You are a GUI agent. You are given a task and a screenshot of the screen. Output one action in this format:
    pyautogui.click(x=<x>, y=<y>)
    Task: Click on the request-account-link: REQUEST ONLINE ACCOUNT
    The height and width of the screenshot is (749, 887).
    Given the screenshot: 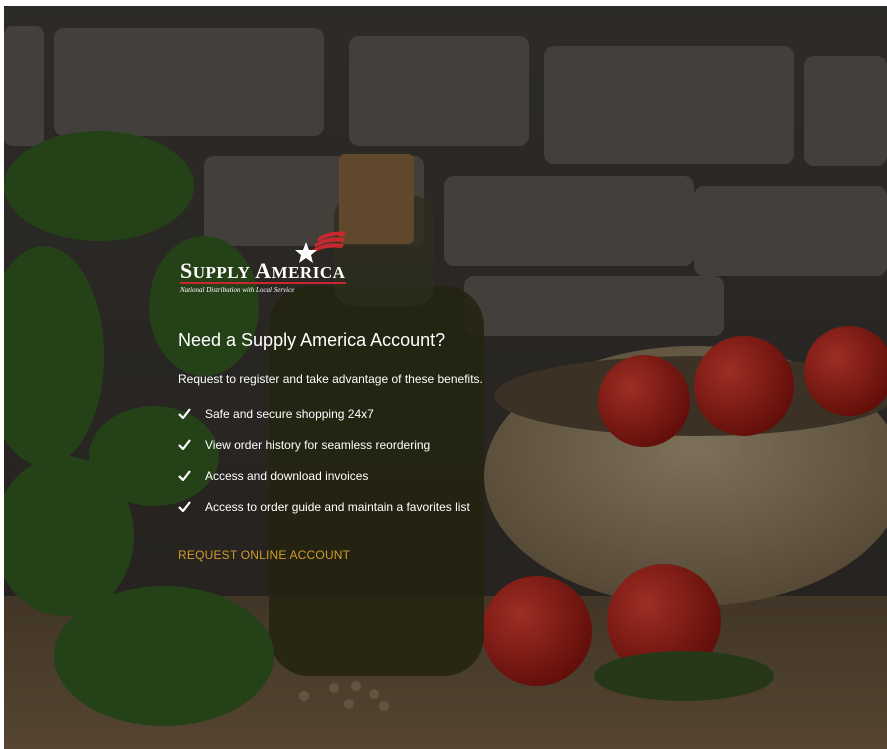 What is the action you would take?
    pyautogui.click(x=264, y=555)
    